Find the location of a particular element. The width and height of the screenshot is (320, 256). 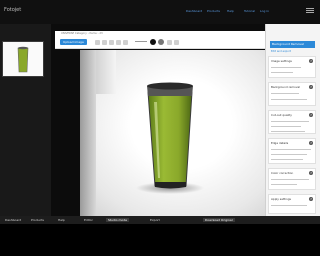

upload-button: Upload image is located at coordinates (73, 42).